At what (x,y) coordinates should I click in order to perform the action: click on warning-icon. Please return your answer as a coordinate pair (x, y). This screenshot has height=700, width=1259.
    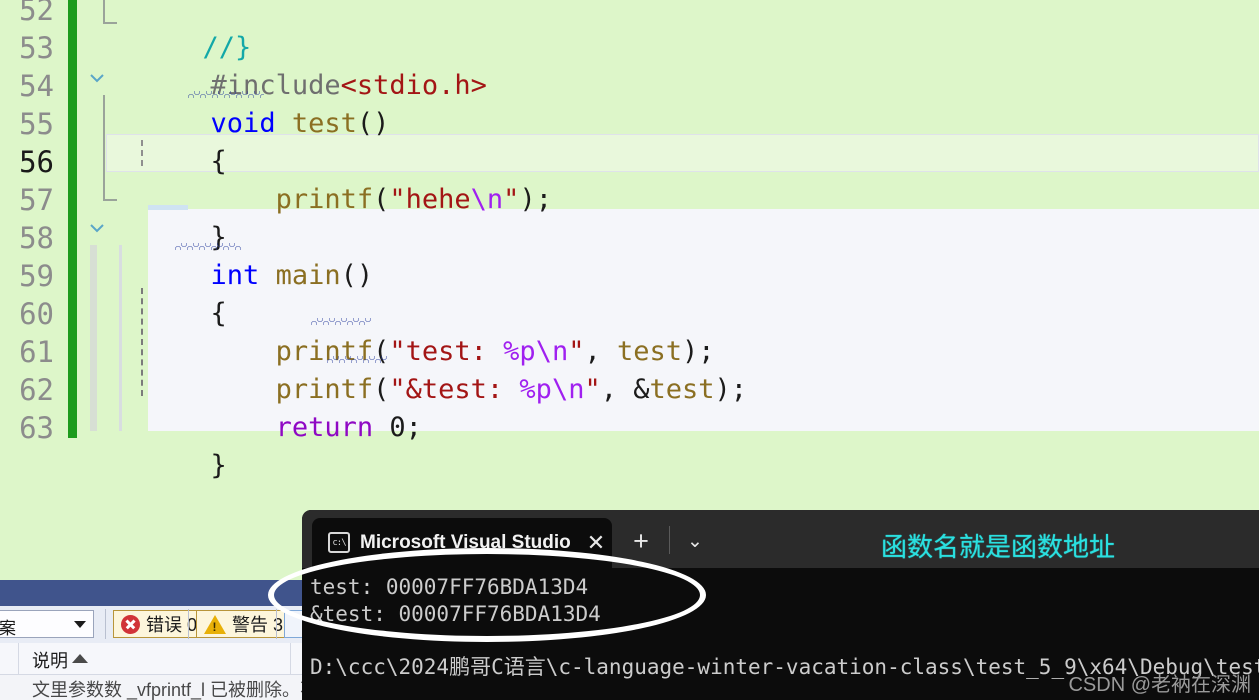
    Looking at the image, I should click on (215, 624).